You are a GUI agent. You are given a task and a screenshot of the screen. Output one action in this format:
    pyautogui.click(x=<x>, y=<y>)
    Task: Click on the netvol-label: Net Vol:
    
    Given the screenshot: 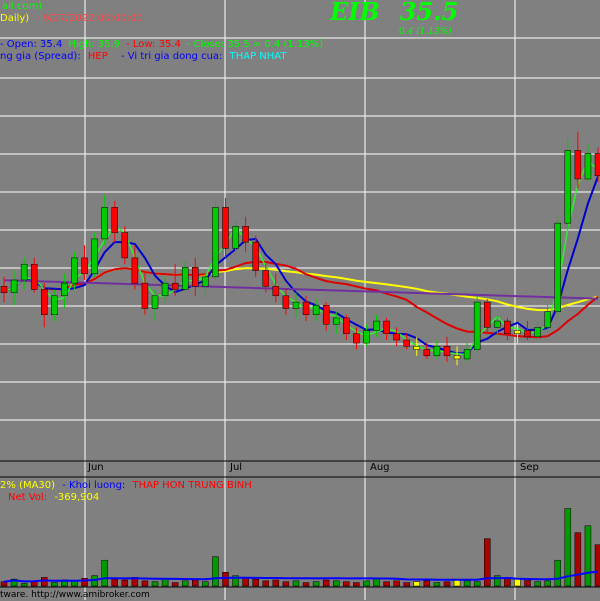 What is the action you would take?
    pyautogui.click(x=28, y=497)
    